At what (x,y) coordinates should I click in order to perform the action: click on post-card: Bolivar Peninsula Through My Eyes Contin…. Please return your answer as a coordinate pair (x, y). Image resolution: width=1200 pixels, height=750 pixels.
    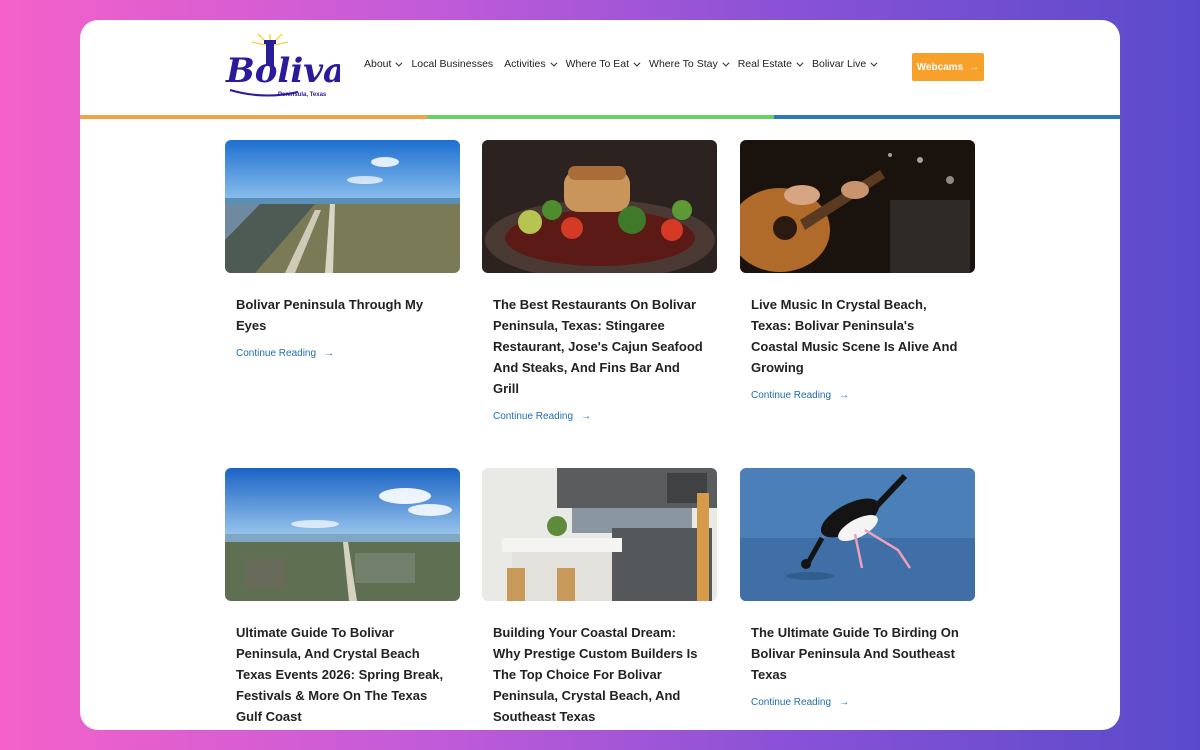
    Looking at the image, I should click on (342, 249).